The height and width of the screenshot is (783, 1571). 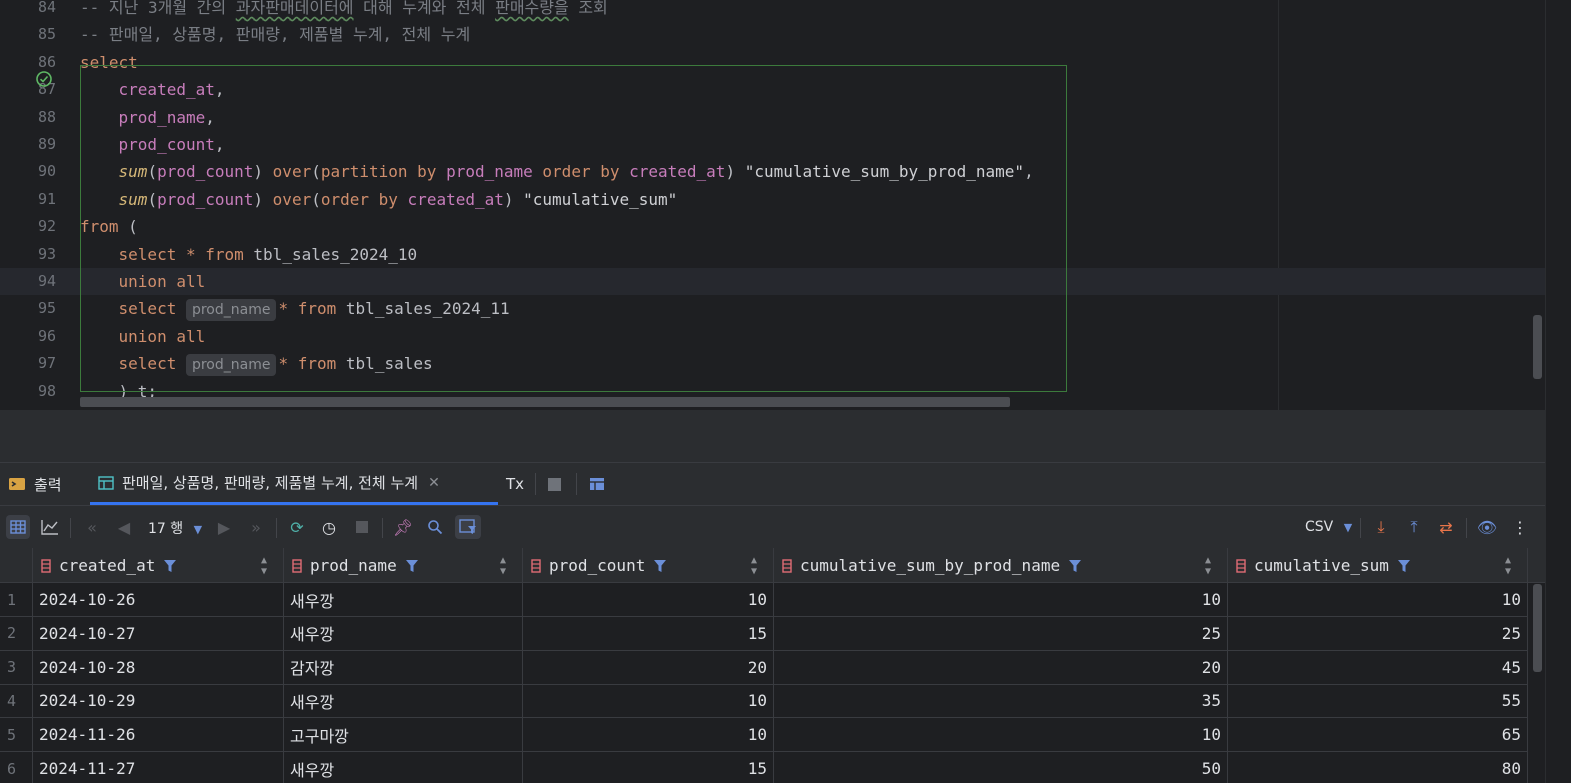 What do you see at coordinates (28, 117) in the screenshot?
I see `line-number: 88` at bounding box center [28, 117].